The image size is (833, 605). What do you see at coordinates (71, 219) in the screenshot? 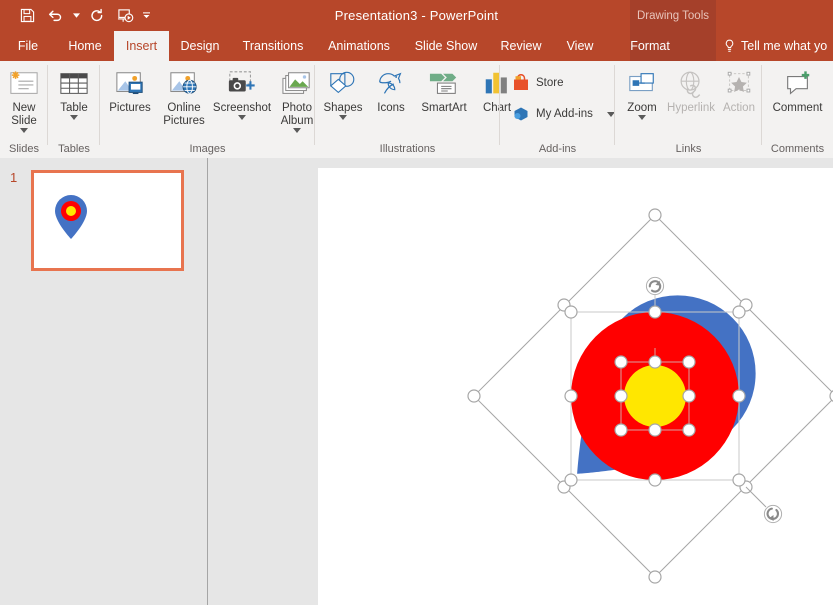
I see `thumbnail-map-pin-shape` at bounding box center [71, 219].